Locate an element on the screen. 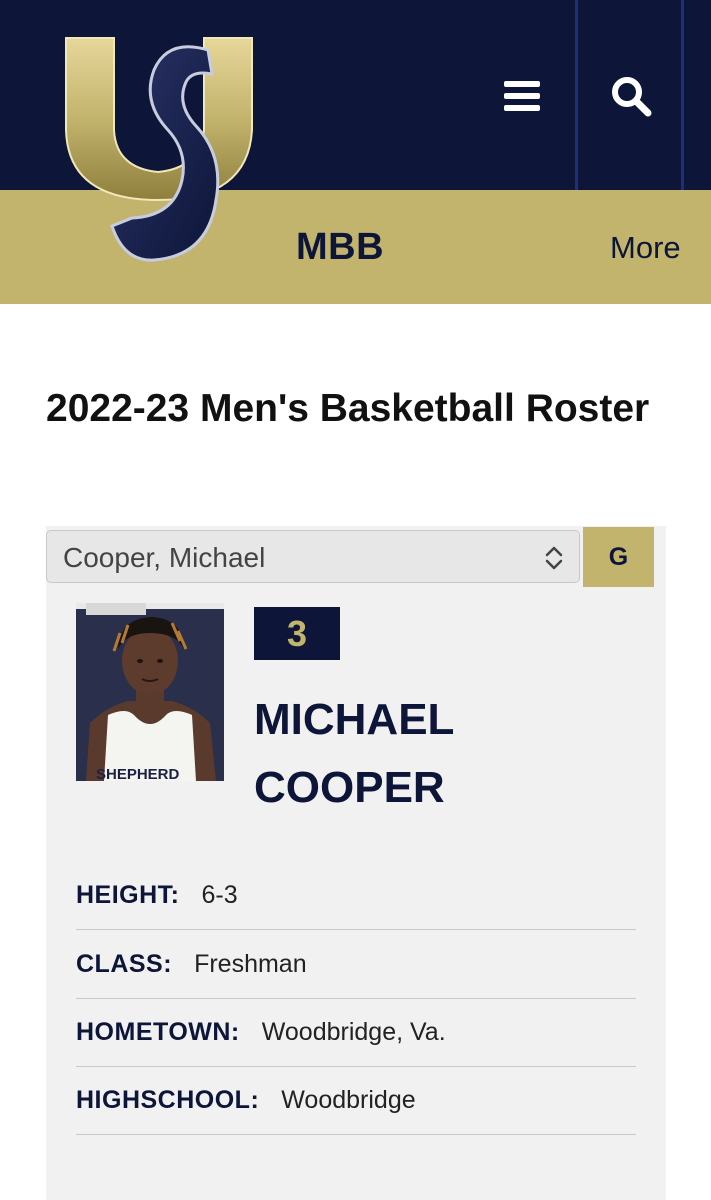 The image size is (711, 1200). stat-row-height: HEIGHT: 6-3 is located at coordinates (356, 896).